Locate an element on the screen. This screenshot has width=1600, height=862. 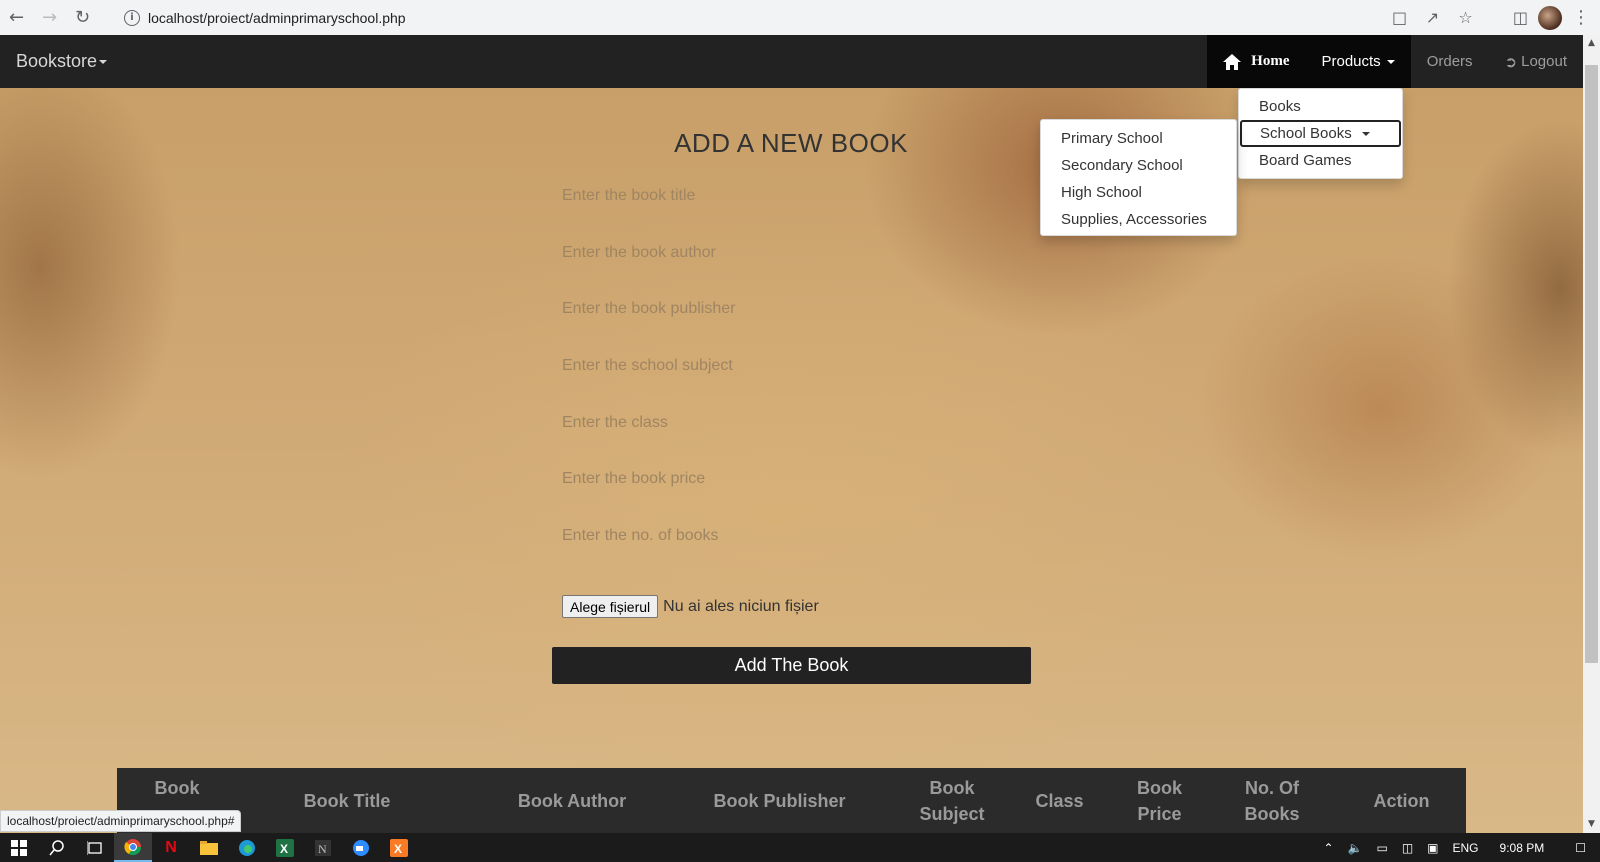
system-tray: ⌃ 🔈 ▭ ◫ ▣ ENG 9:08 PM ☐ is located at coordinates (1458, 847).